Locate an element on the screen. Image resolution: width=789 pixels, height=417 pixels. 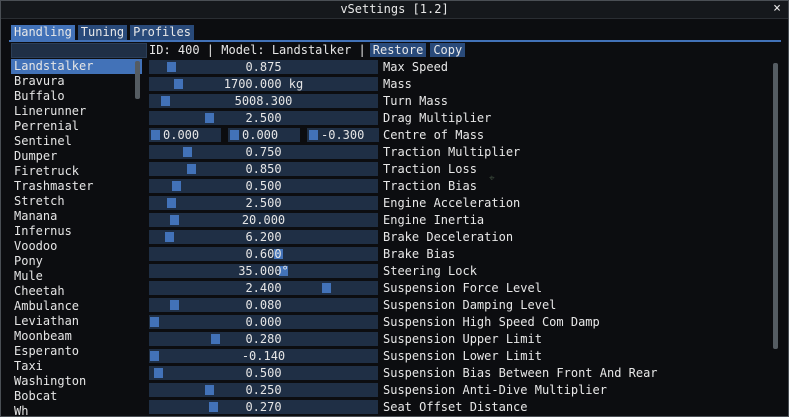
param-slider: 2.400 is located at coordinates (263, 288).